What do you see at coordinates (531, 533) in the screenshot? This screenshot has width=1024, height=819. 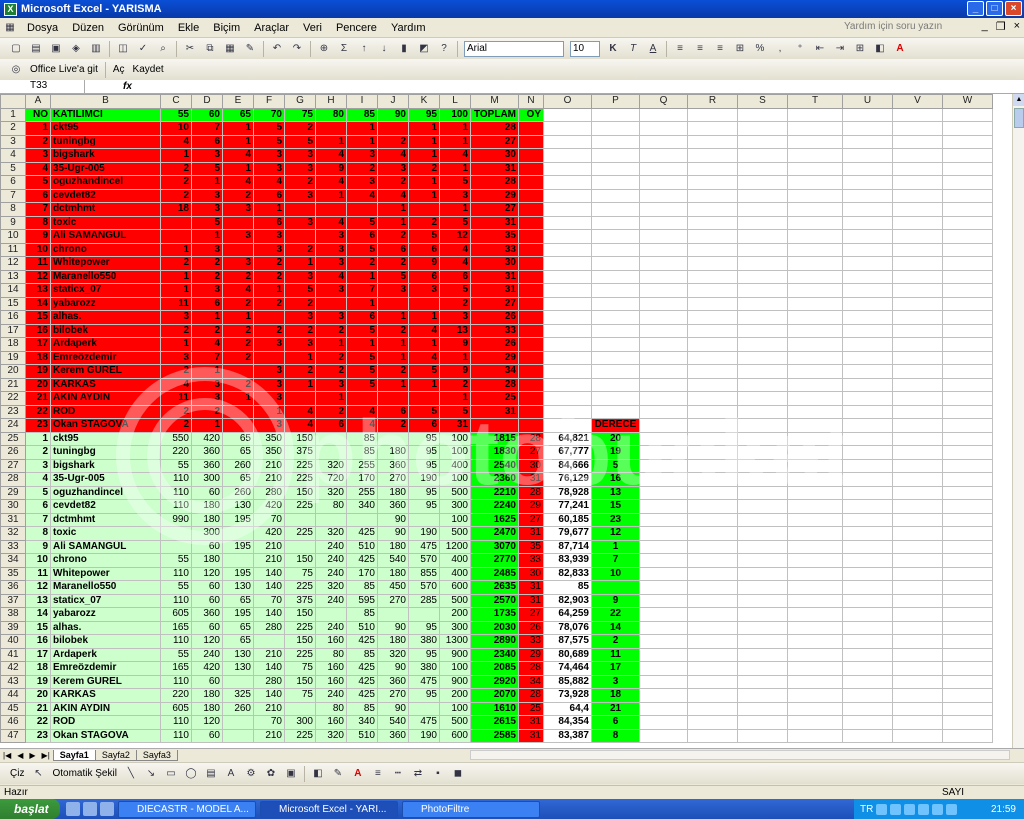 I see `cell: 31` at bounding box center [531, 533].